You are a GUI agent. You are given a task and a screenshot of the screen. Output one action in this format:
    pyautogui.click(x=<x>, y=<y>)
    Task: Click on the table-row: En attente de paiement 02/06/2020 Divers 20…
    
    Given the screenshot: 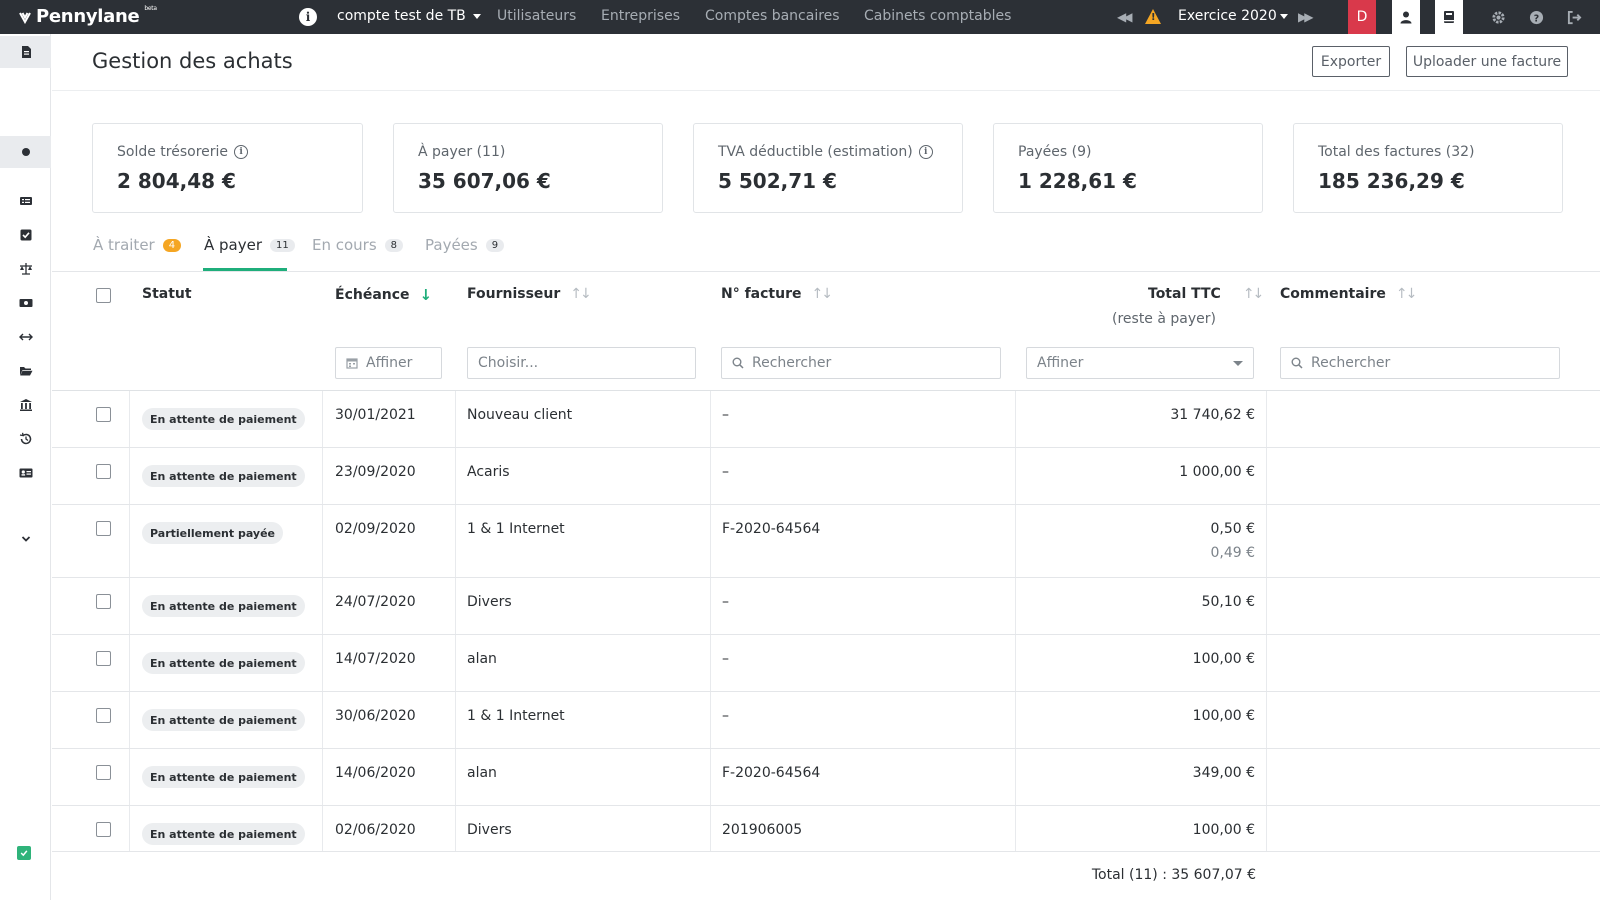 What is the action you would take?
    pyautogui.click(x=826, y=829)
    